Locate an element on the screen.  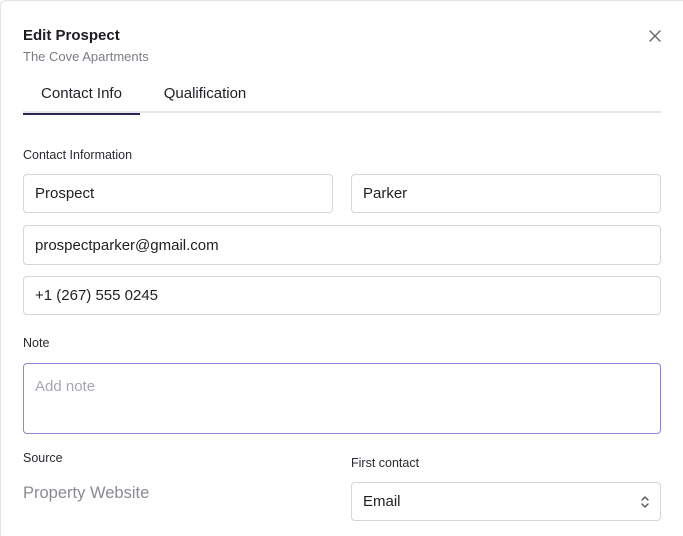
note-textarea is located at coordinates (342, 398).